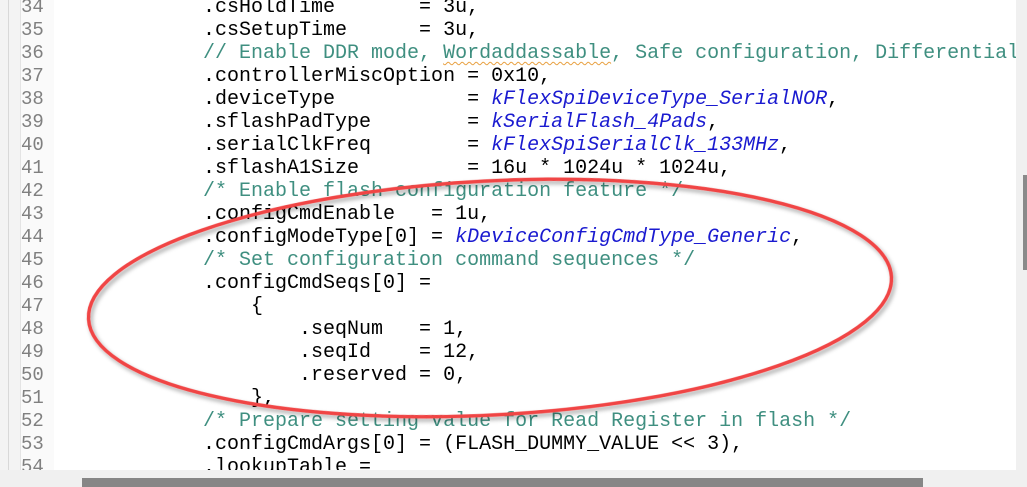 This screenshot has height=487, width=1027. Describe the element at coordinates (32, 145) in the screenshot. I see `line-number: 40` at that location.